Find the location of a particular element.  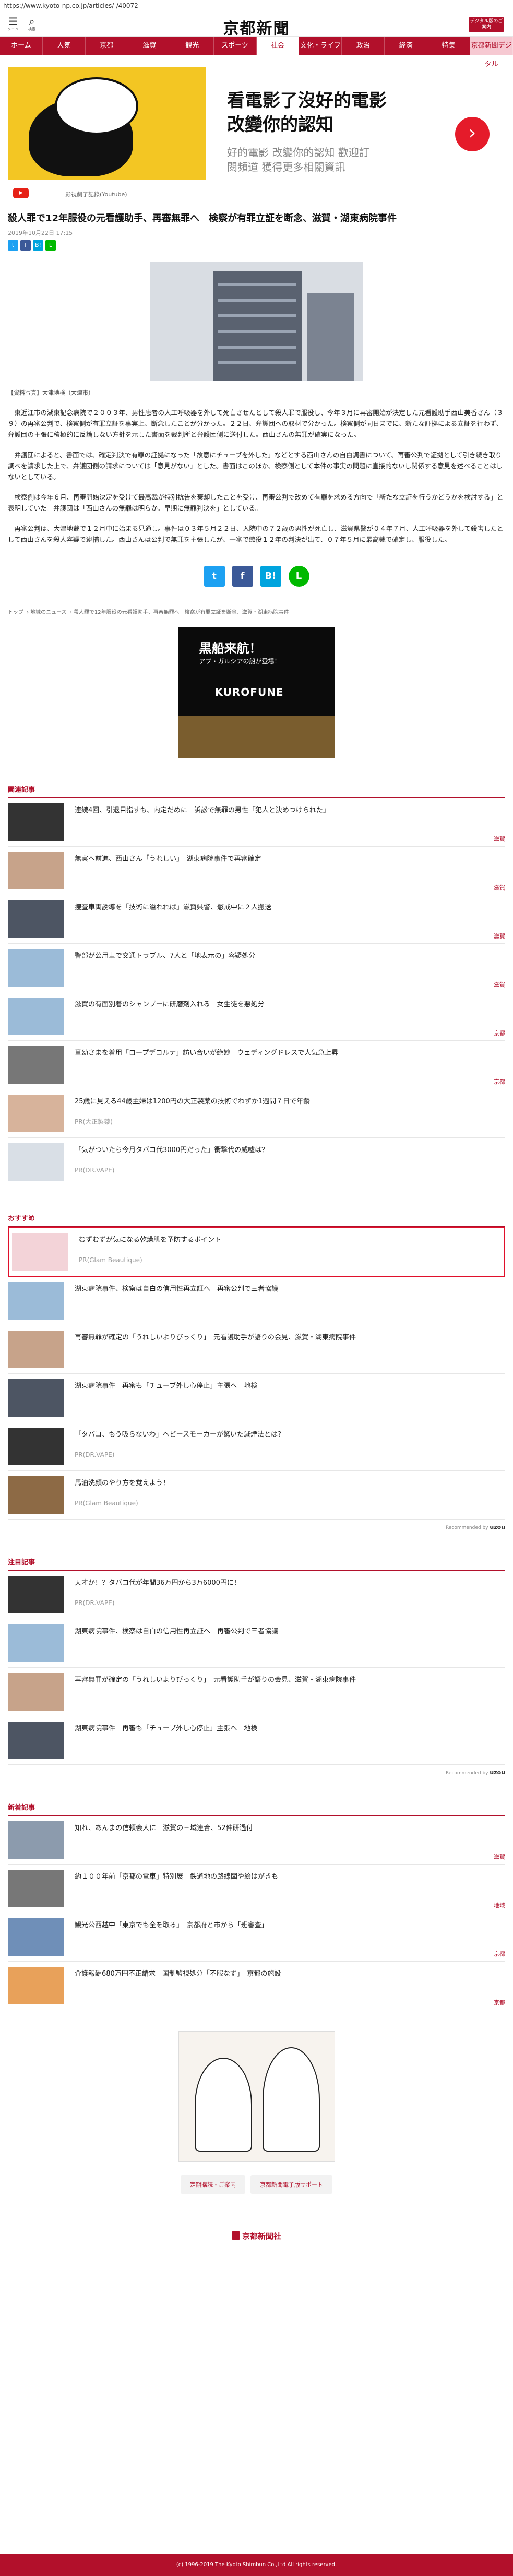

pr-label: PR(大正製薬) is located at coordinates (94, 1121).